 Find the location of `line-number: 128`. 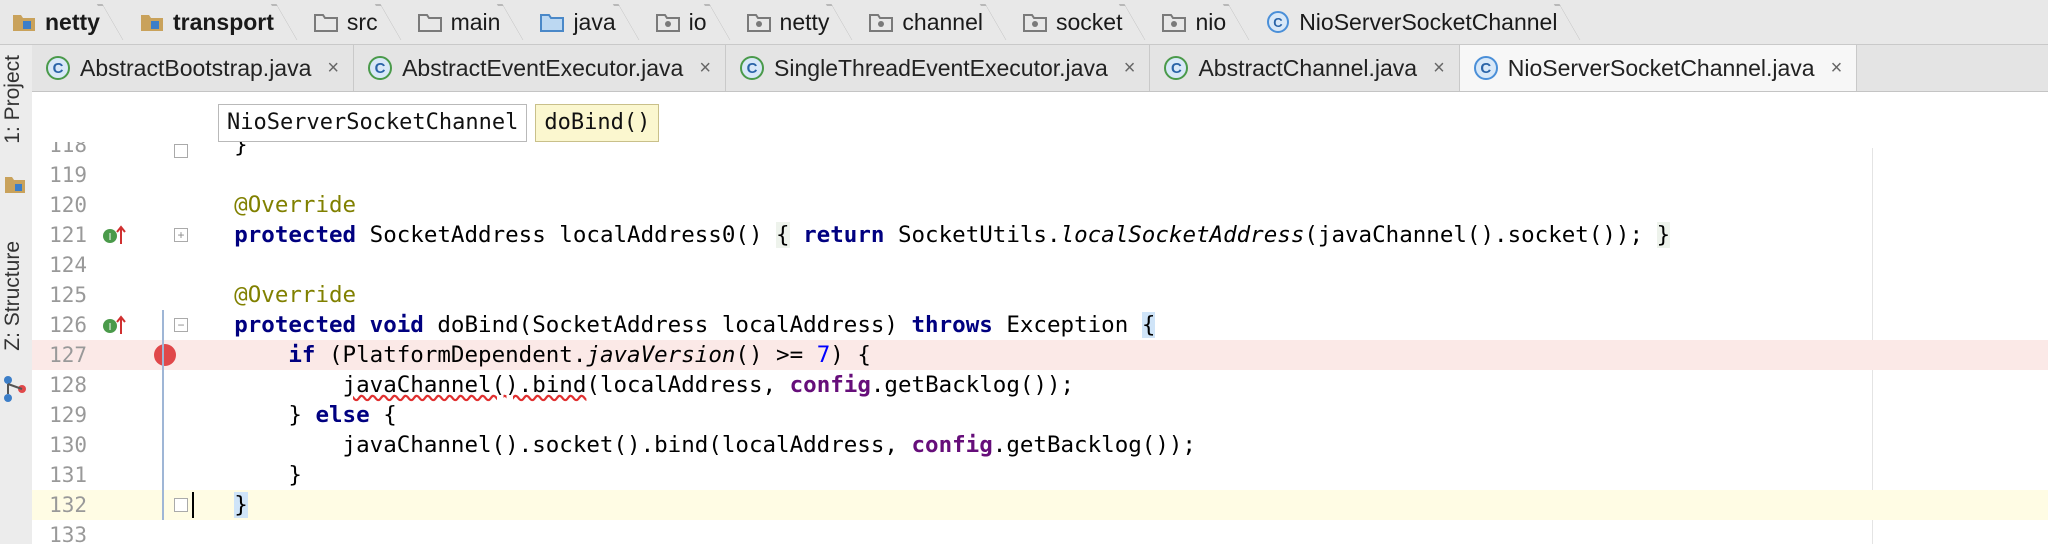

line-number: 128 is located at coordinates (68, 385).